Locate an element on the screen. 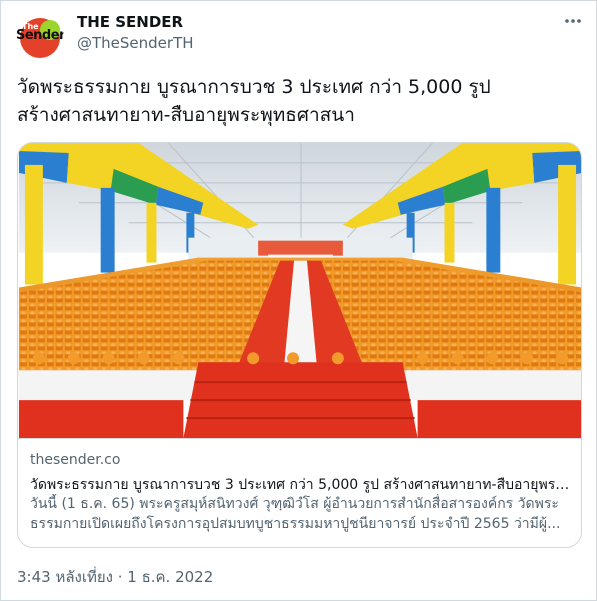  avatar-logo-text: Sender is located at coordinates (40, 35).